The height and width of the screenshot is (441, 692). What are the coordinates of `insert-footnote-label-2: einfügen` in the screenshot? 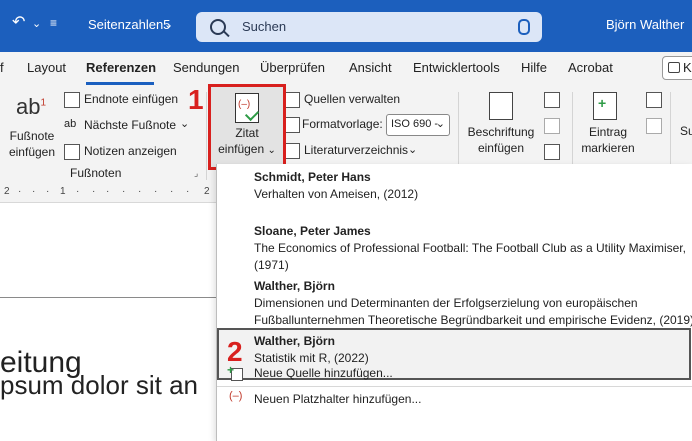 It's located at (32, 152).